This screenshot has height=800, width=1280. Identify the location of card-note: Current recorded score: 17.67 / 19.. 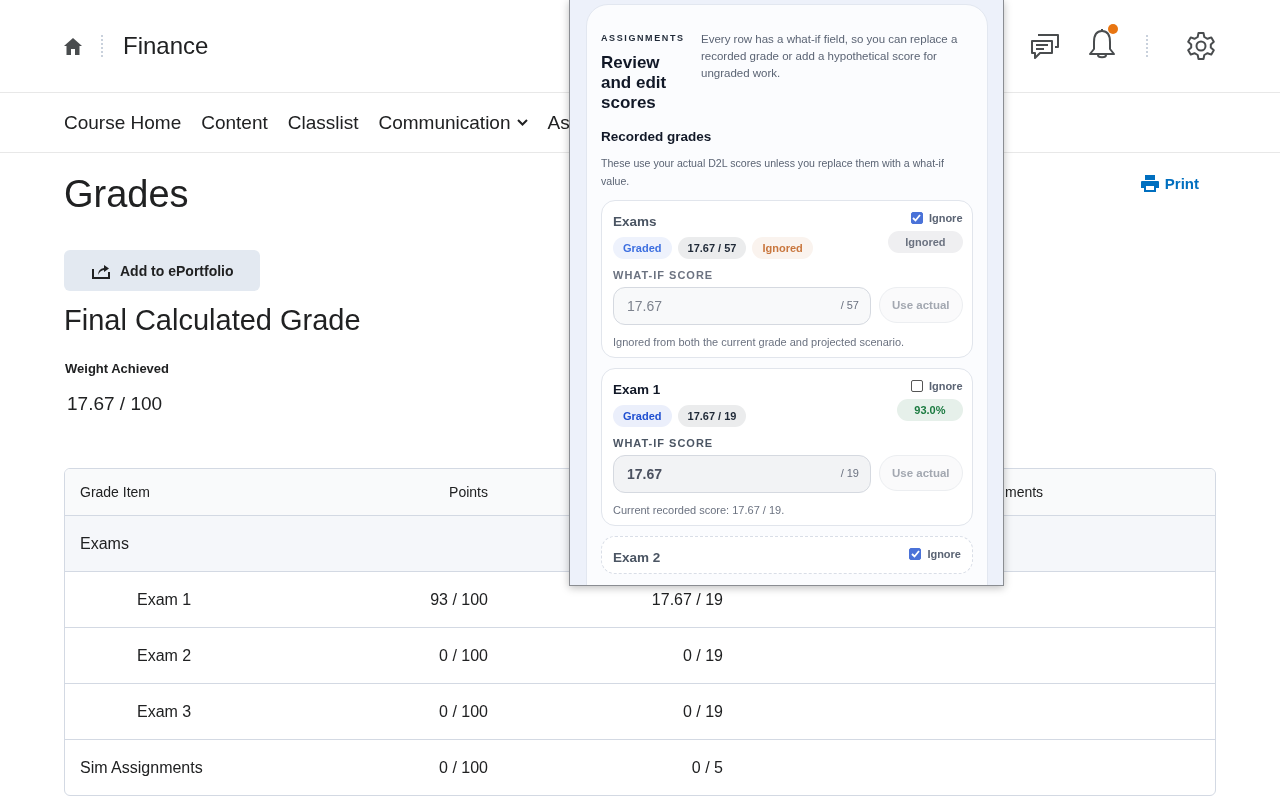
(699, 510).